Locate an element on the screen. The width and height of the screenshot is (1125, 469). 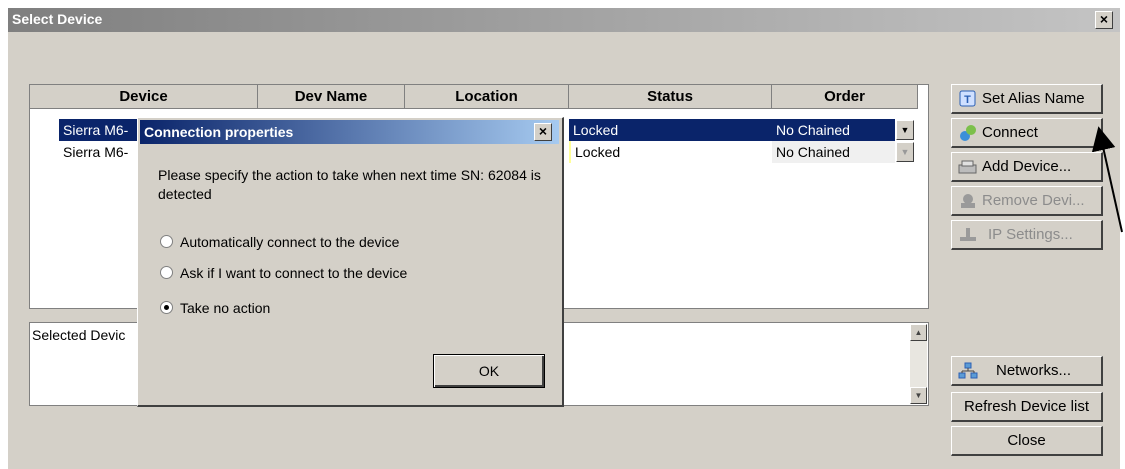
column-header-status: Status is located at coordinates (670, 97).